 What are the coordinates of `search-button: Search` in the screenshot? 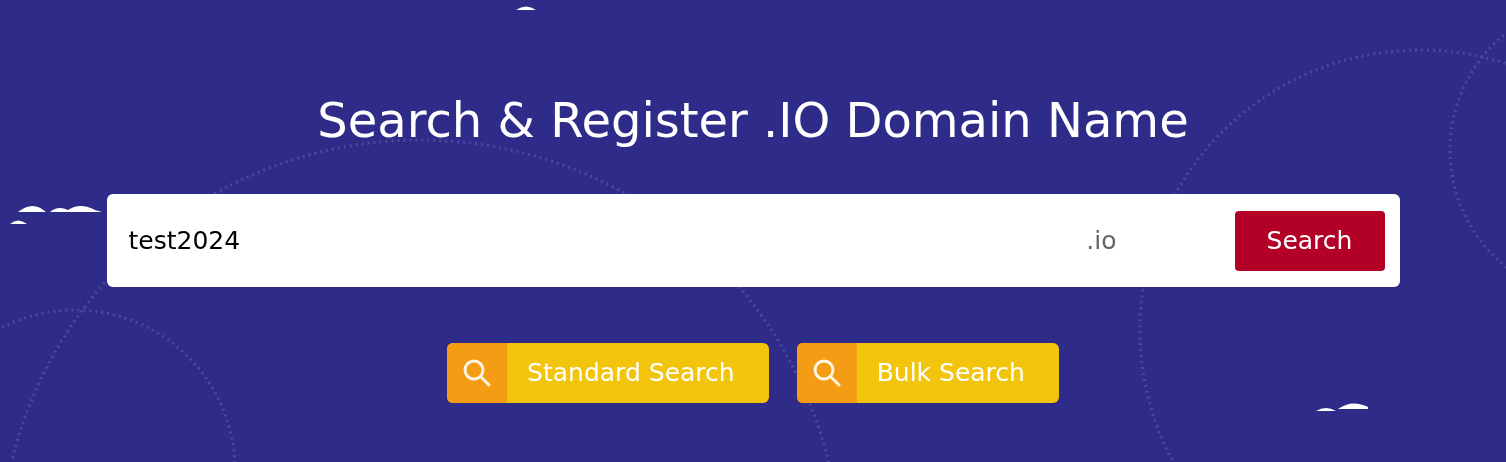 It's located at (1309, 240).